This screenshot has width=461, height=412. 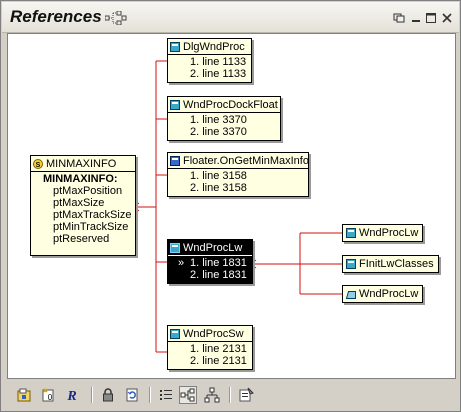 I want to click on references-r-icon: R, so click(x=72, y=395).